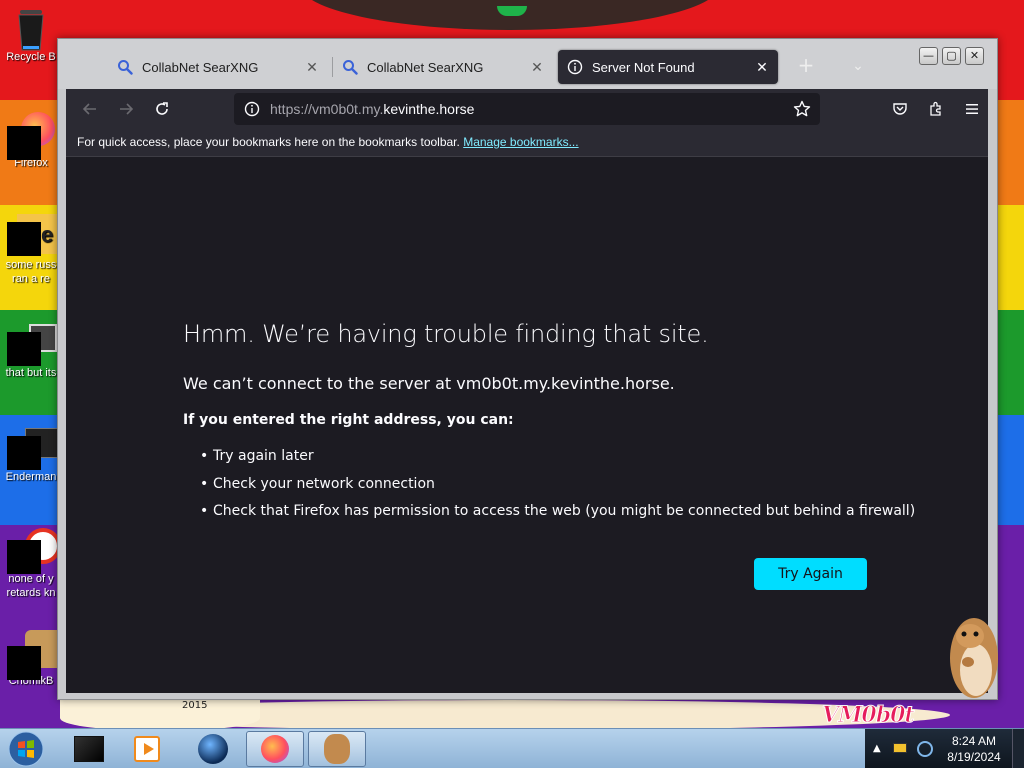 The height and width of the screenshot is (768, 1024). I want to click on tab-collabnet-searxng-2: CollabNet SearXNG ✕, so click(443, 67).